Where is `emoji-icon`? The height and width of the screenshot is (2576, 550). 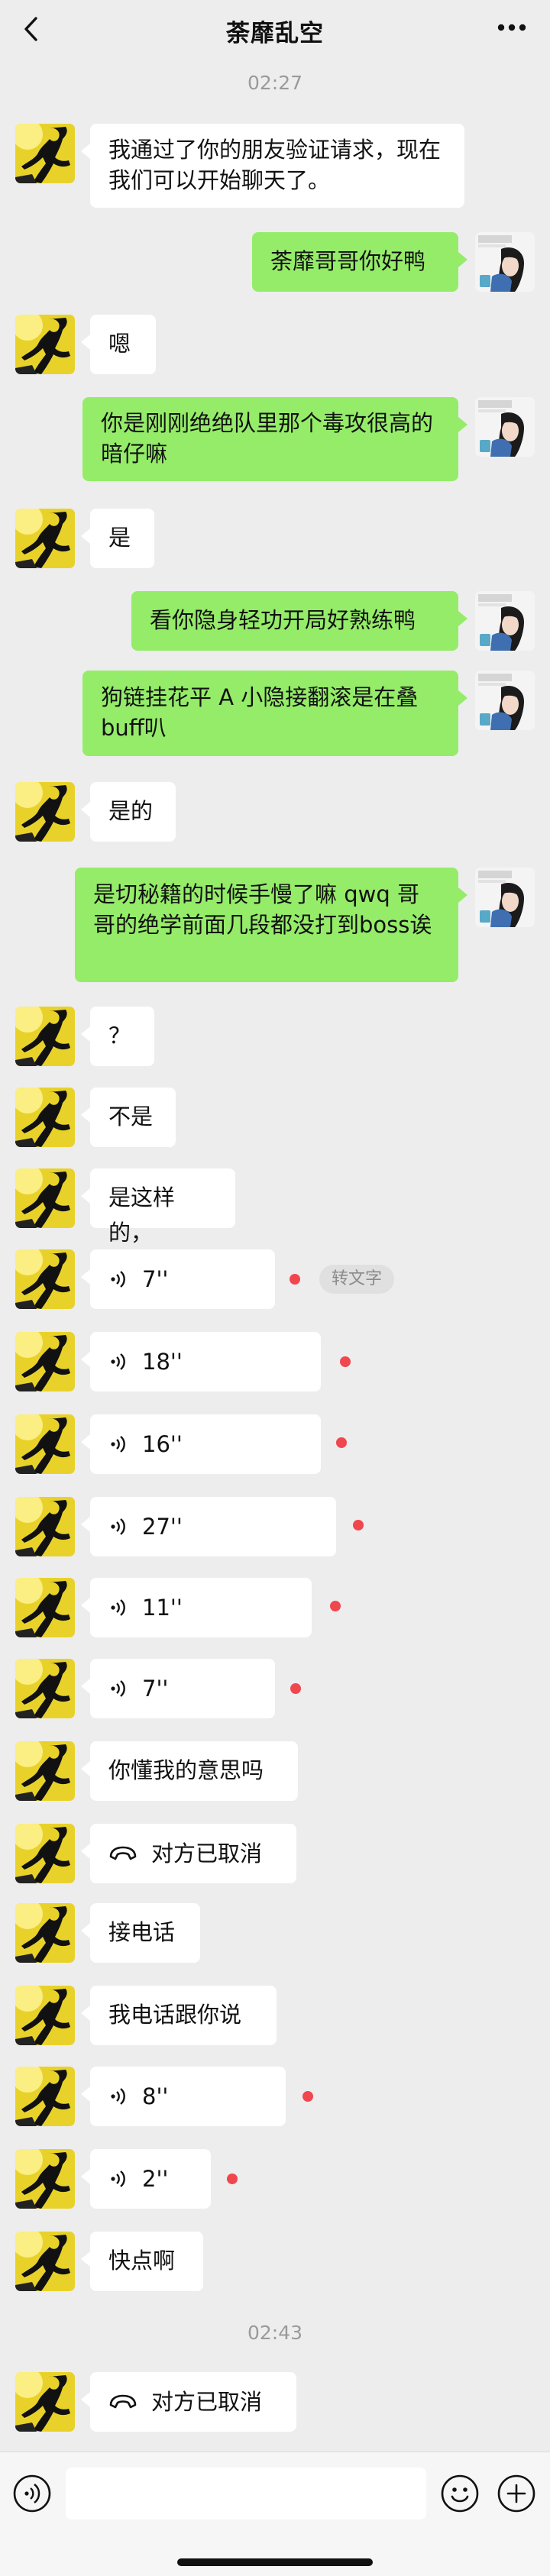
emoji-icon is located at coordinates (460, 2493).